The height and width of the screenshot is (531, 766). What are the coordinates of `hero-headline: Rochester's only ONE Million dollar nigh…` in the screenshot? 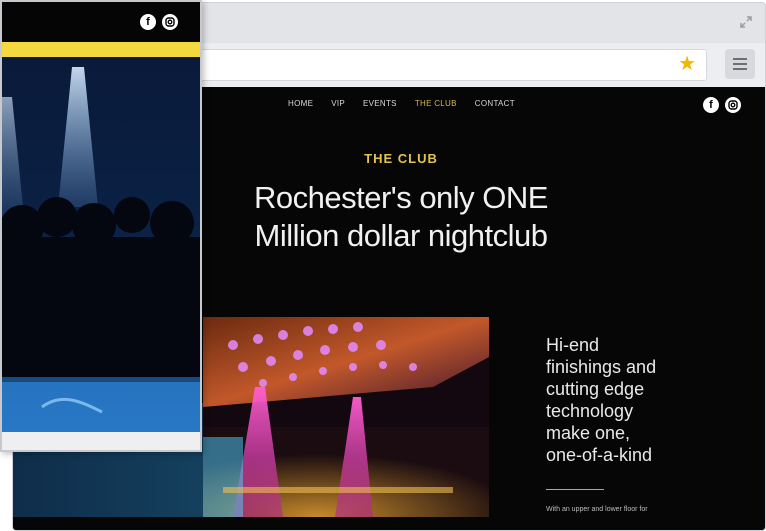 It's located at (401, 217).